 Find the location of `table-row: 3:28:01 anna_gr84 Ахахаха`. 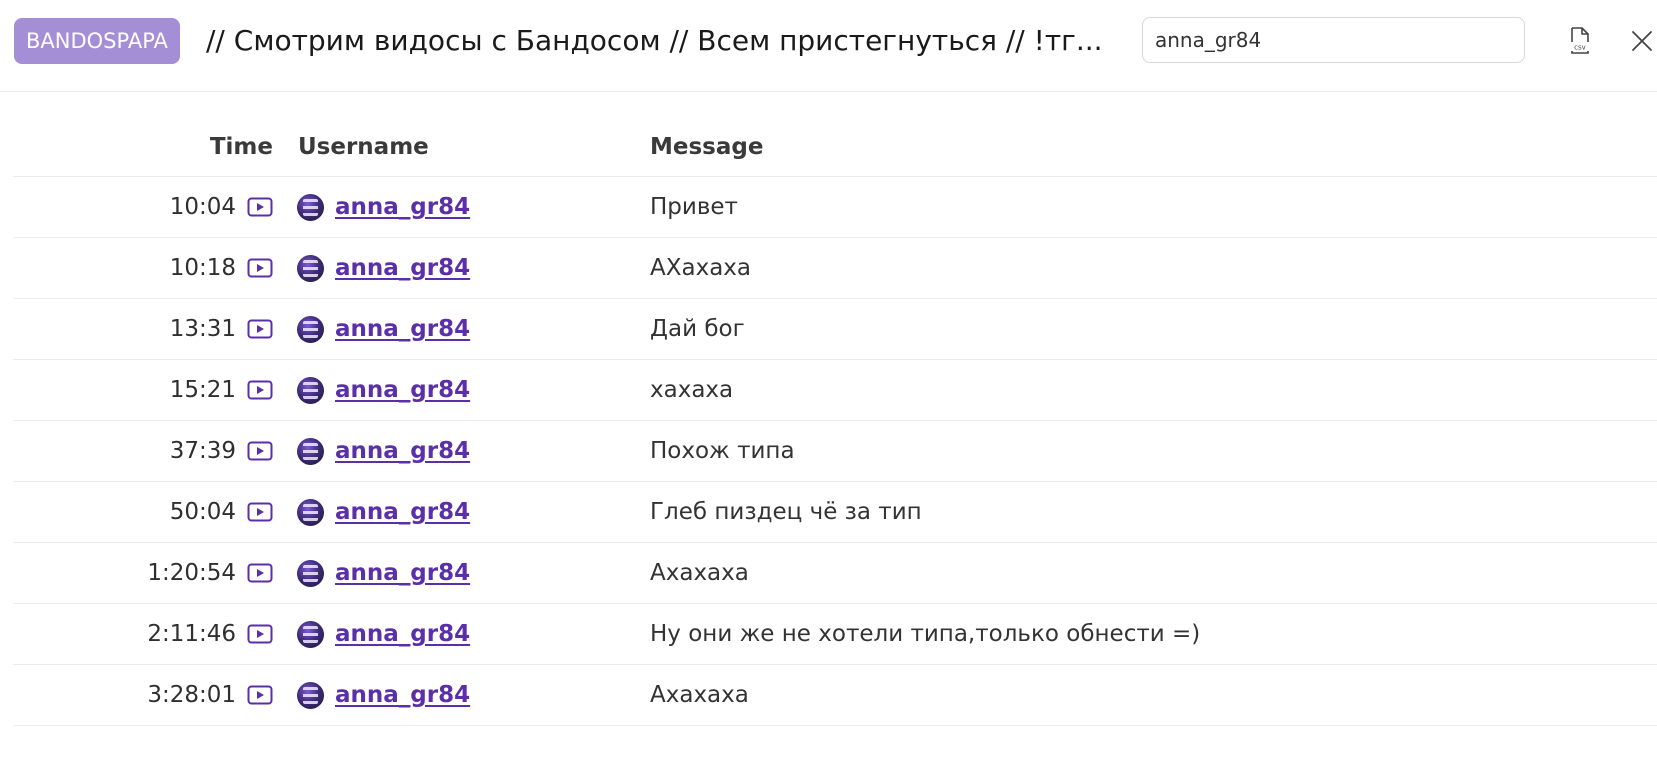

table-row: 3:28:01 anna_gr84 Ахахаха is located at coordinates (835, 695).